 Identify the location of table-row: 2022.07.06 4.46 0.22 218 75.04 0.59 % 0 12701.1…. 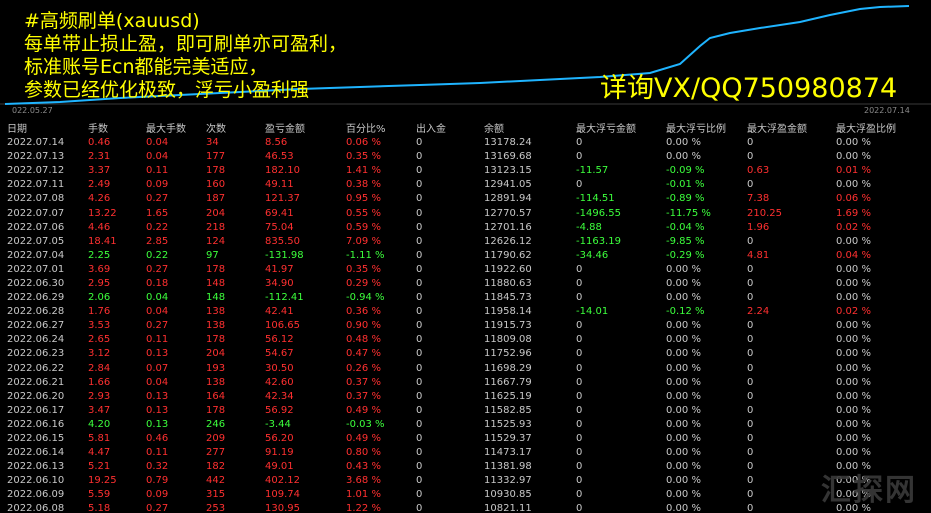
(465, 228).